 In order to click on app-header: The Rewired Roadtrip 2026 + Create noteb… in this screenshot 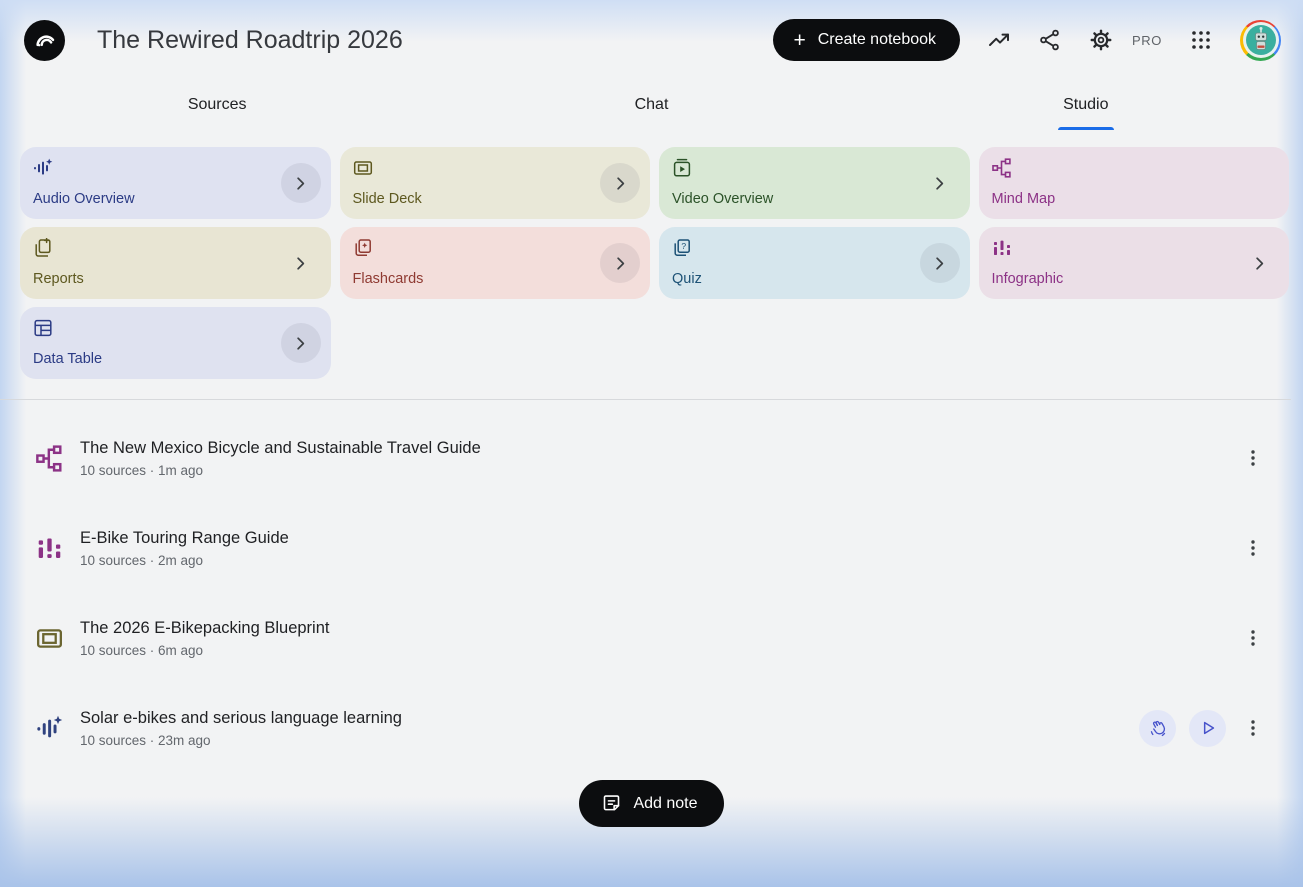, I will do `click(651, 40)`.